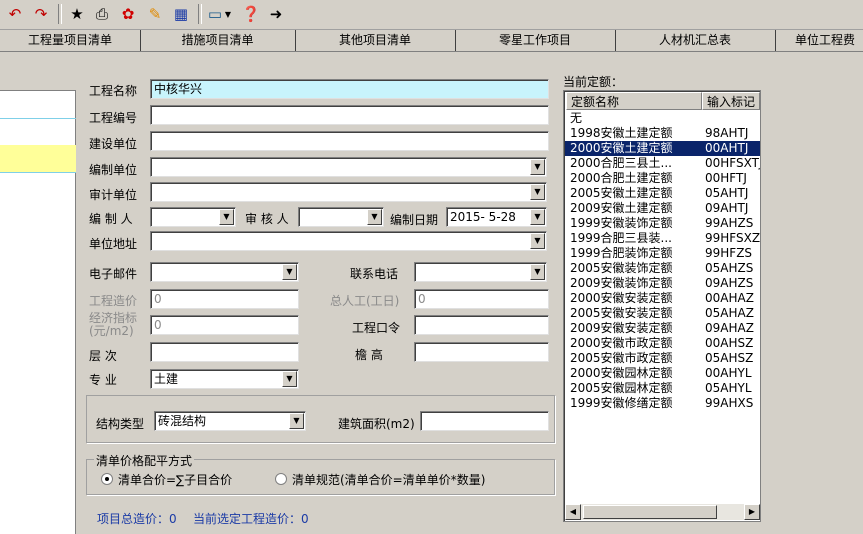 The image size is (863, 534). What do you see at coordinates (484, 421) in the screenshot?
I see `building-area-input` at bounding box center [484, 421].